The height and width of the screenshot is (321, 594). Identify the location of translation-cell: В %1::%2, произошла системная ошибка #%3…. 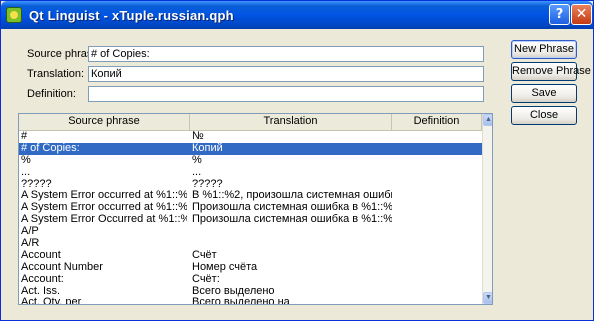
(292, 196).